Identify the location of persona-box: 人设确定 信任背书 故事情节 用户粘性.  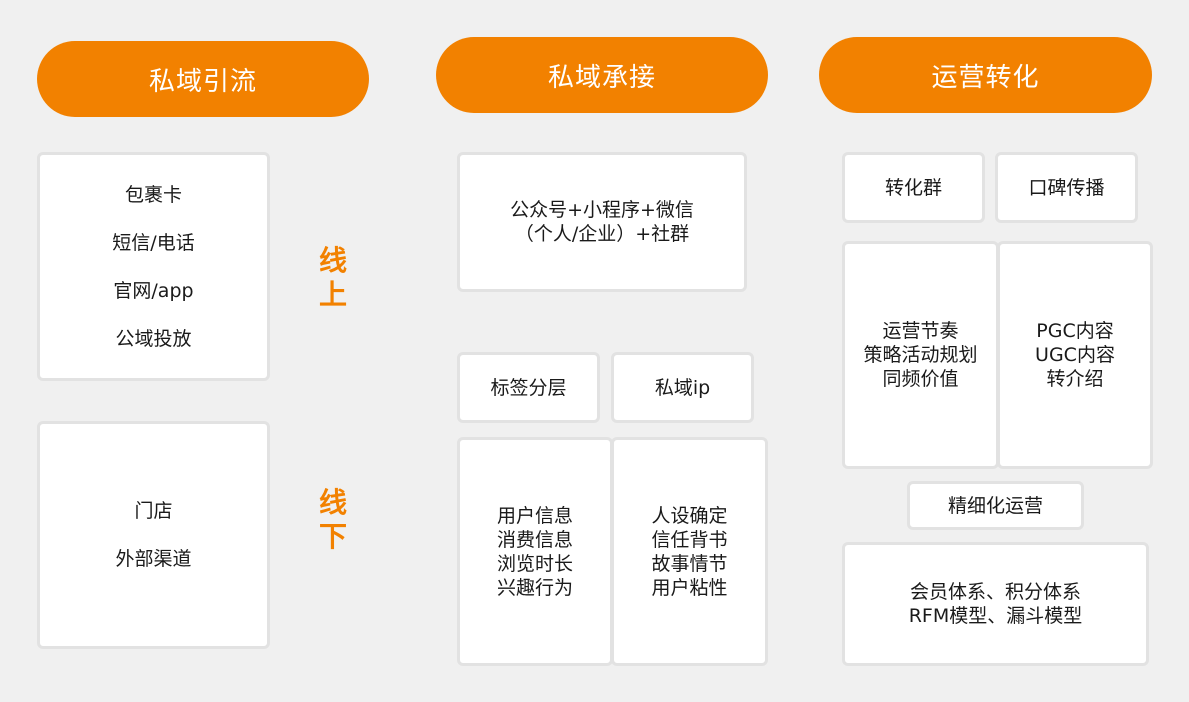
(689, 551).